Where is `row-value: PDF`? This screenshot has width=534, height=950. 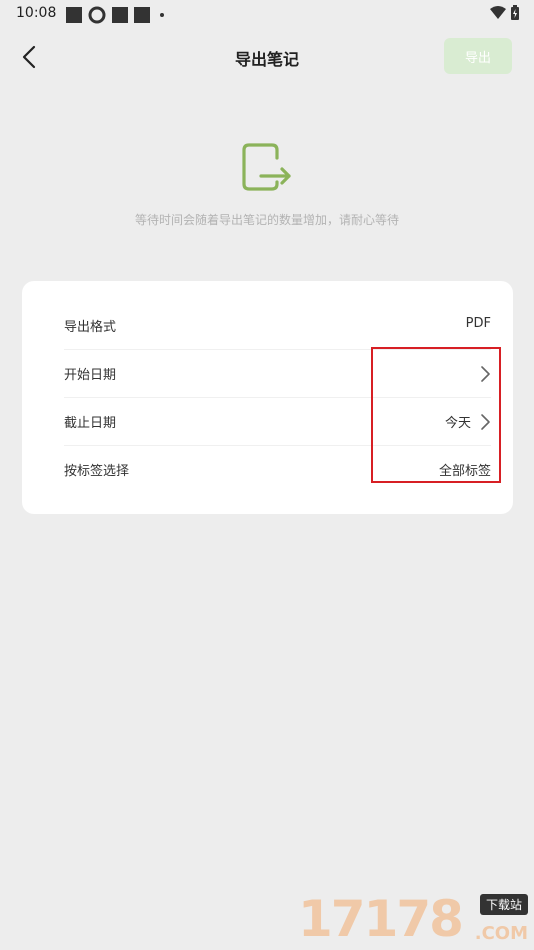 row-value: PDF is located at coordinates (478, 323).